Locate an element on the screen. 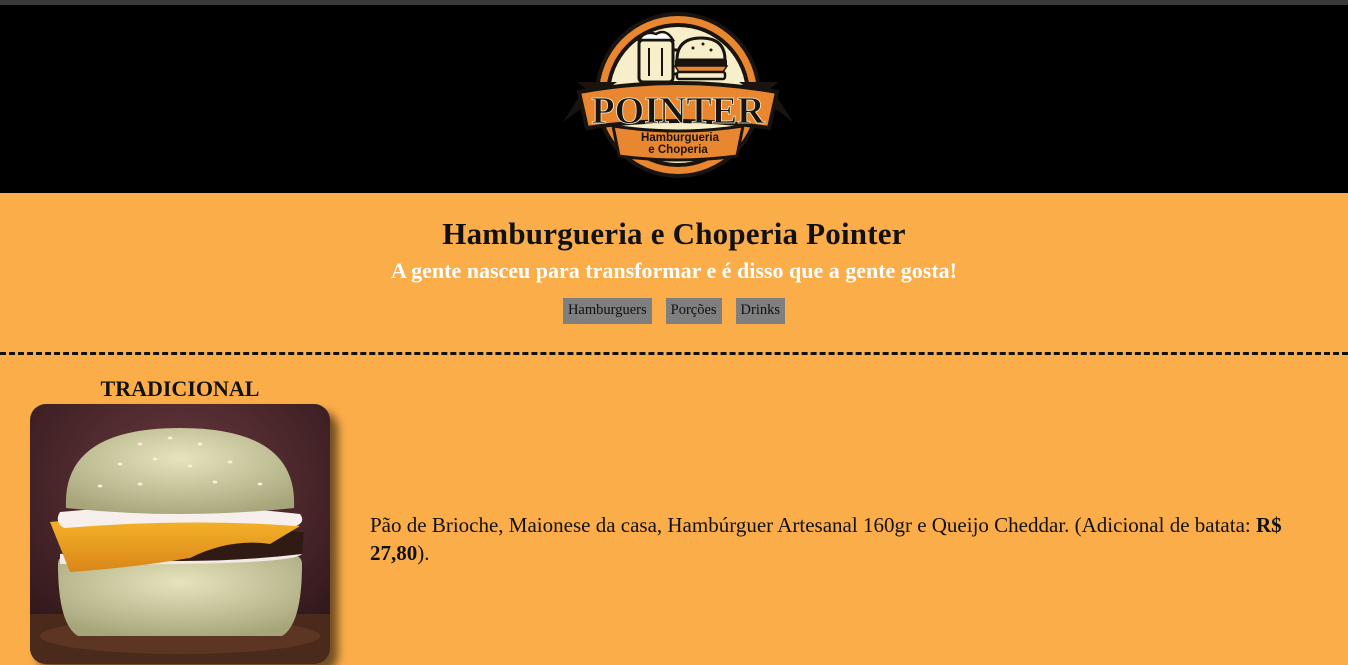 This screenshot has height=665, width=1348. page-title: Hamburgueria e Choperia Pointer is located at coordinates (674, 233).